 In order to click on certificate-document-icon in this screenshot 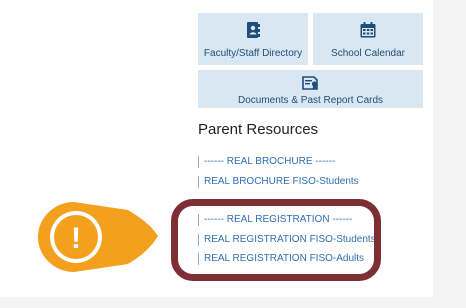, I will do `click(310, 85)`.